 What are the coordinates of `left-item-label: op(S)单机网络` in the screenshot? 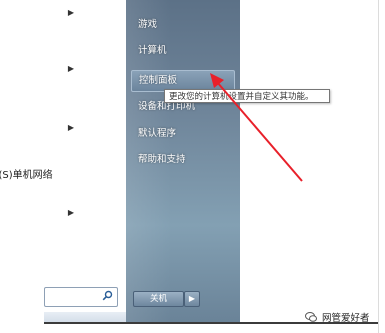 It's located at (26, 175).